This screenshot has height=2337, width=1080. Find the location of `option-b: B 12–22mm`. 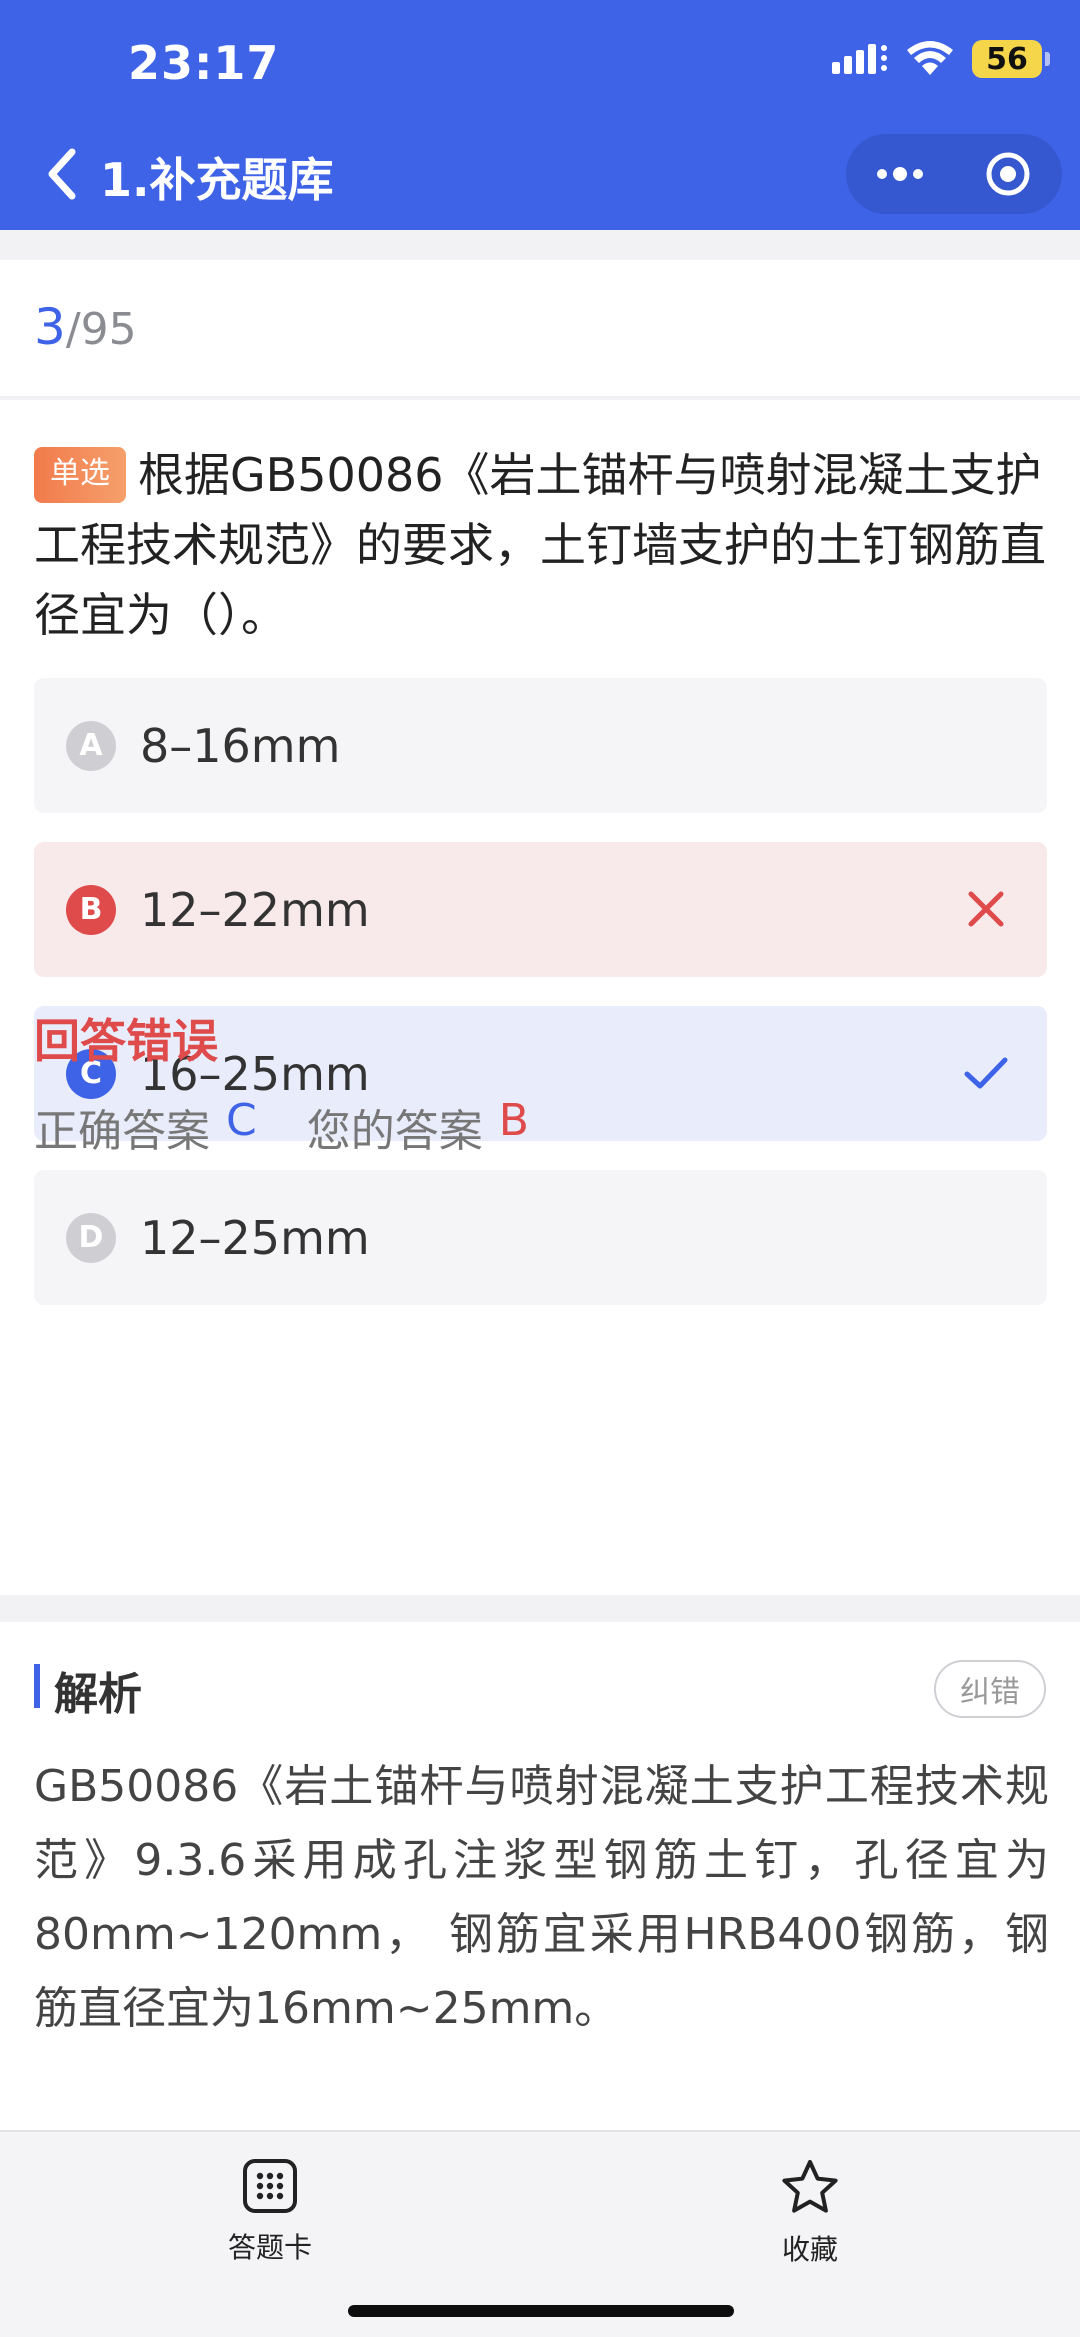

option-b: B 12–22mm is located at coordinates (540, 909).